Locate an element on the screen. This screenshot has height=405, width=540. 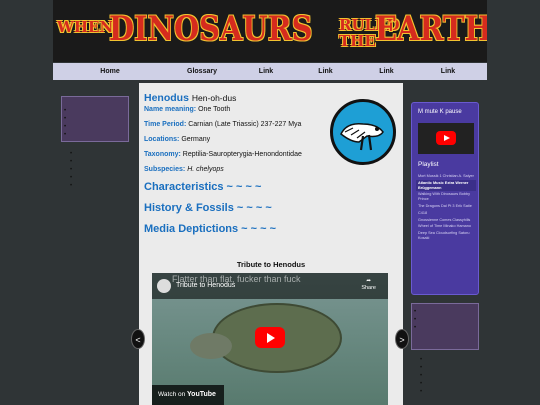
playlist-item-active: Atlantic Music Extra Werner Brüggemann is located at coordinates (446, 185).